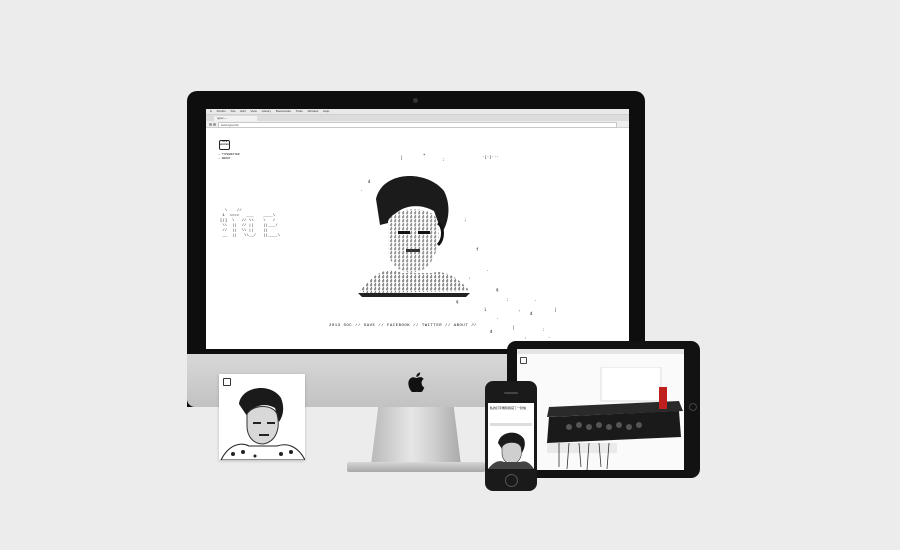 The width and height of the screenshot is (900, 550). I want to click on site-nav: → TYPEWRITER → ABOUT, so click(229, 157).